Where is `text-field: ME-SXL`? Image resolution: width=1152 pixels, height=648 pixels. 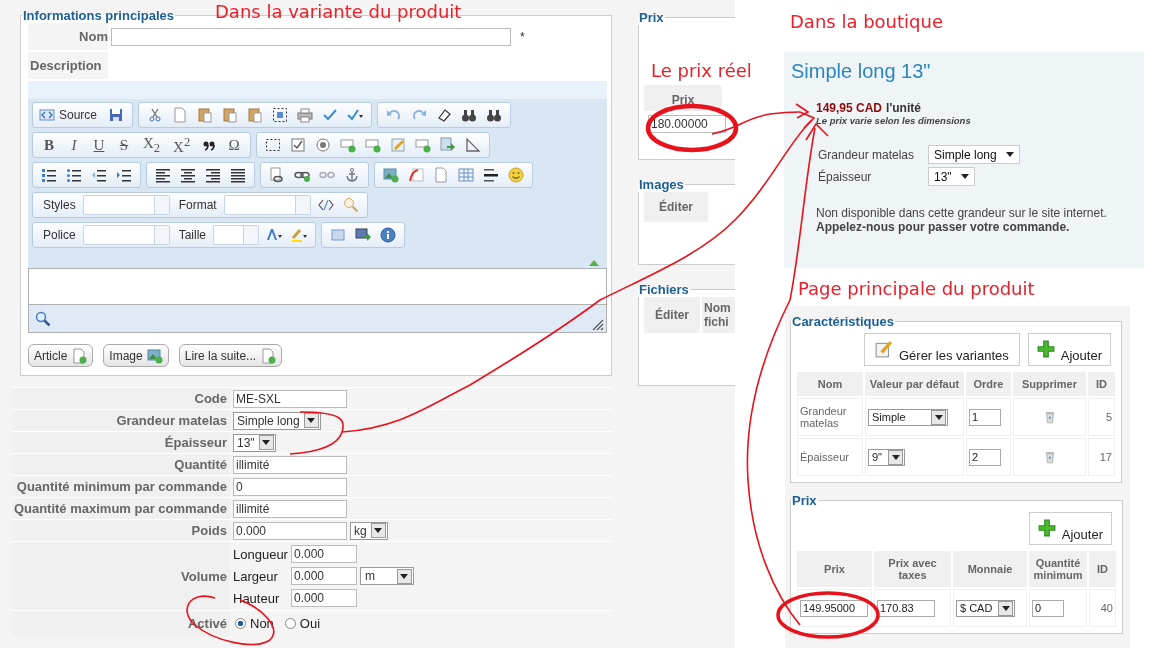
text-field: ME-SXL is located at coordinates (290, 398).